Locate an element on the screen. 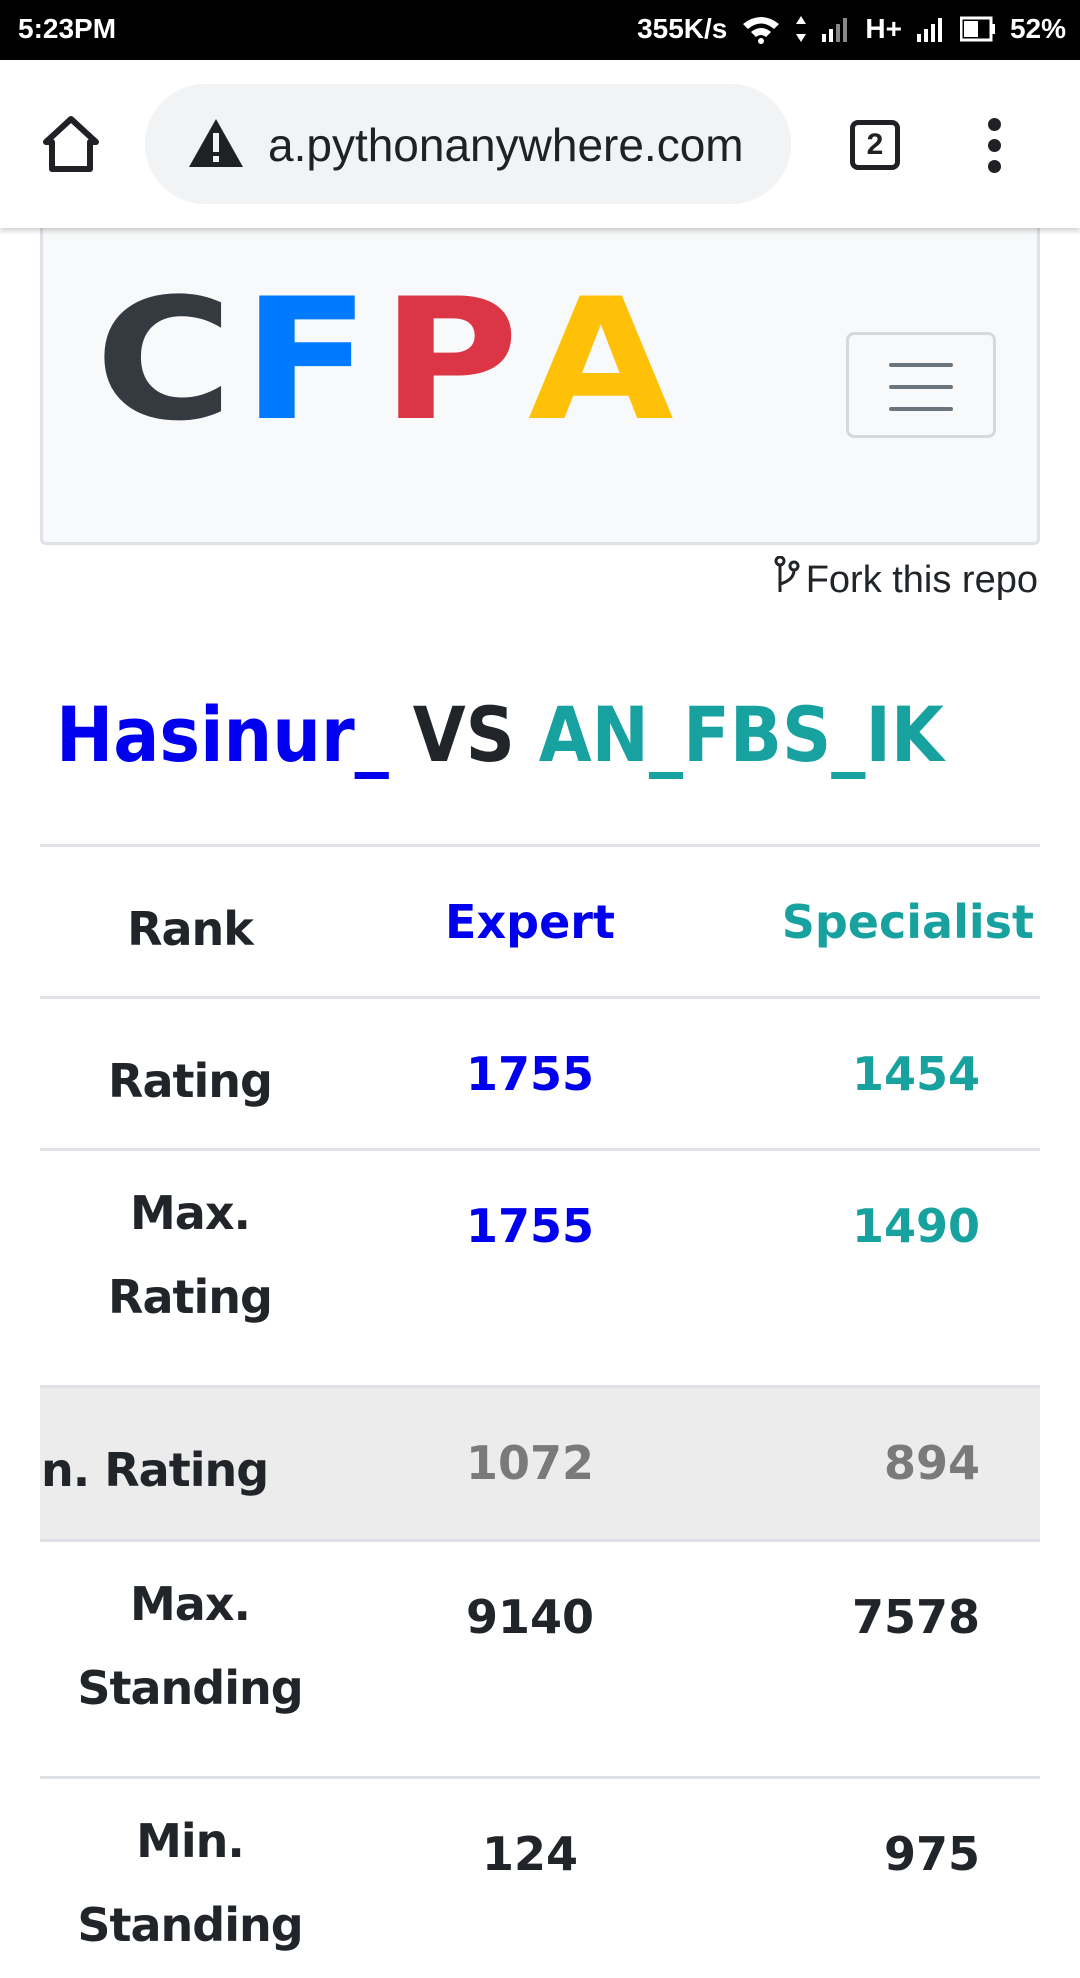 This screenshot has height=1978, width=1080. address-bar: a.pythonanywhere.com is located at coordinates (468, 144).